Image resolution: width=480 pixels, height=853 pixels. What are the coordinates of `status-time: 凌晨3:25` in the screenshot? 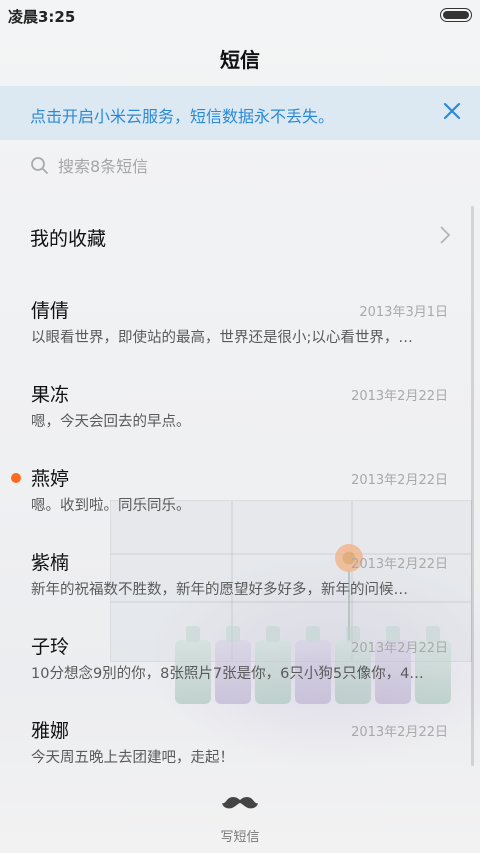 It's located at (42, 17).